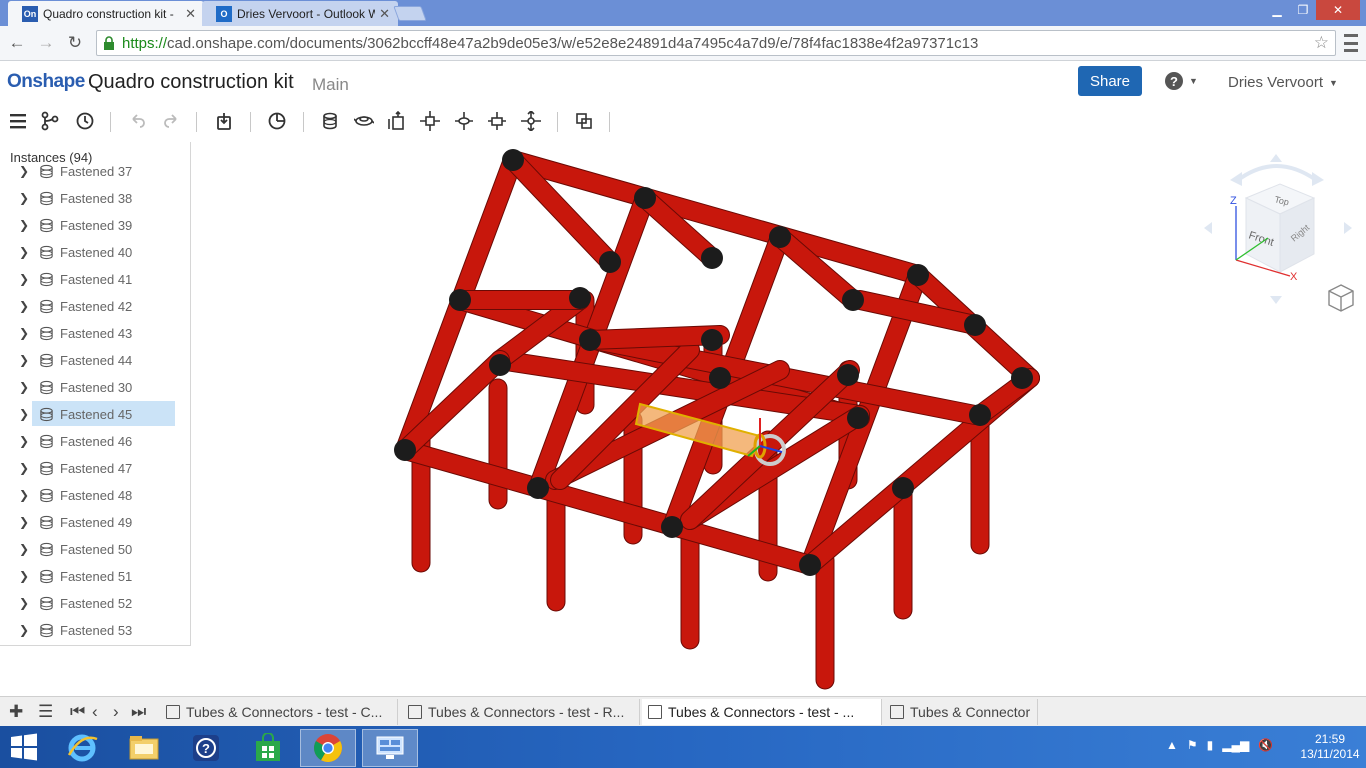 Image resolution: width=1366 pixels, height=768 pixels. I want to click on network-signal-icon: ▂▄▆, so click(1235, 745).